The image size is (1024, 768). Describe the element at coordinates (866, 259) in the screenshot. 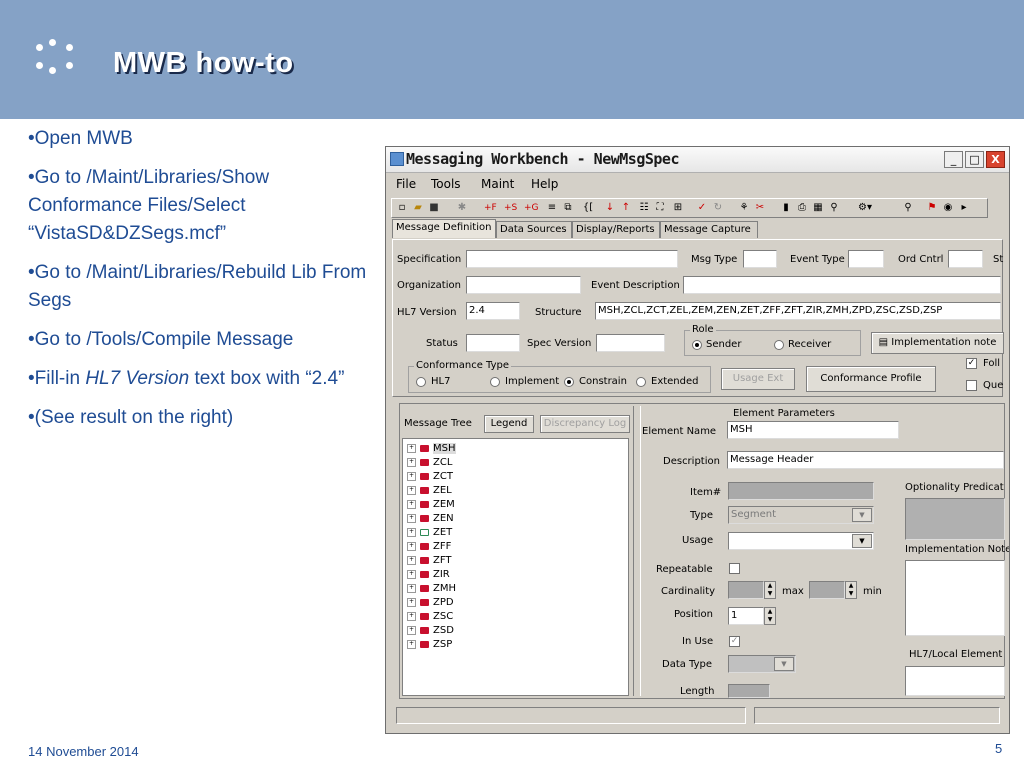

I see `event-type-field` at that location.